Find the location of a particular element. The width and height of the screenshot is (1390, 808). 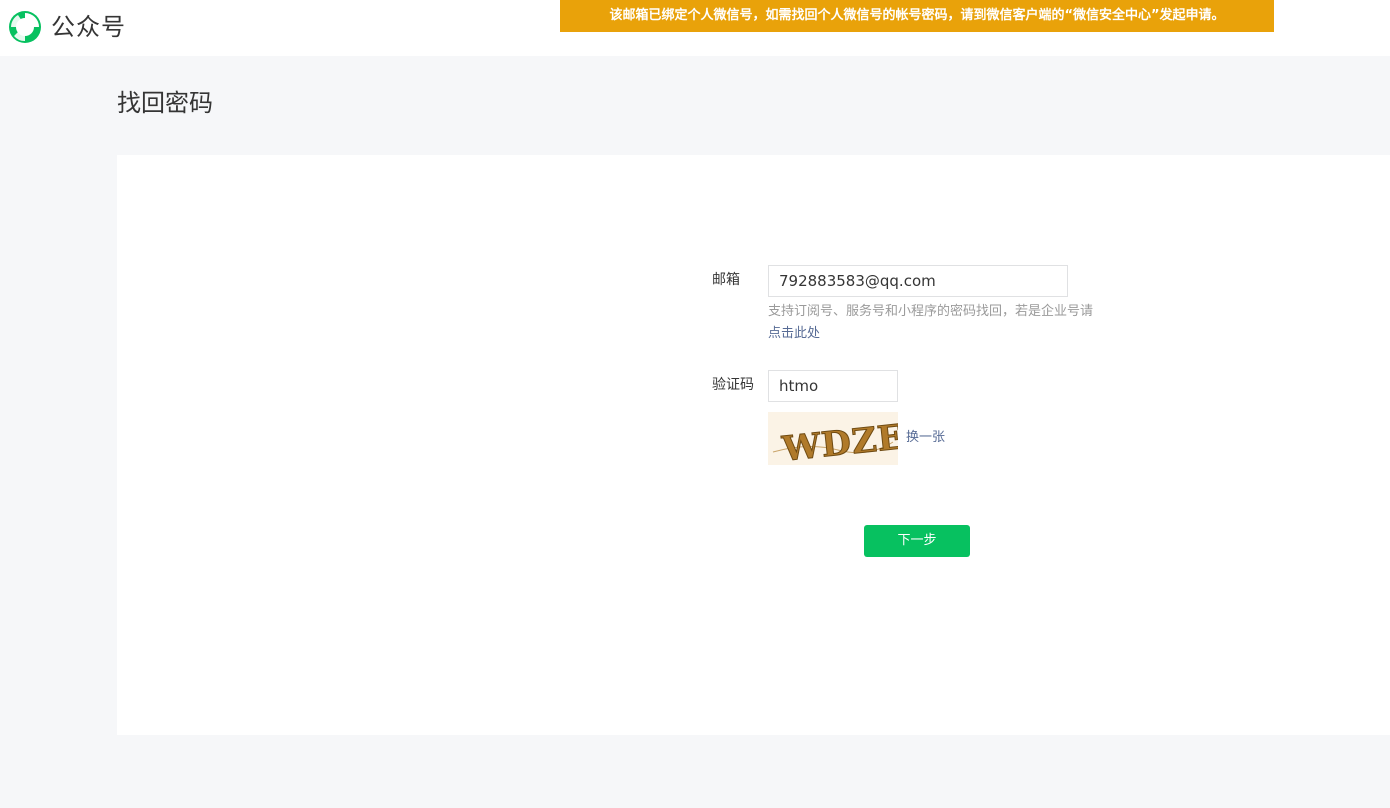

captcha-image-text: WDZE is located at coordinates (838, 441).